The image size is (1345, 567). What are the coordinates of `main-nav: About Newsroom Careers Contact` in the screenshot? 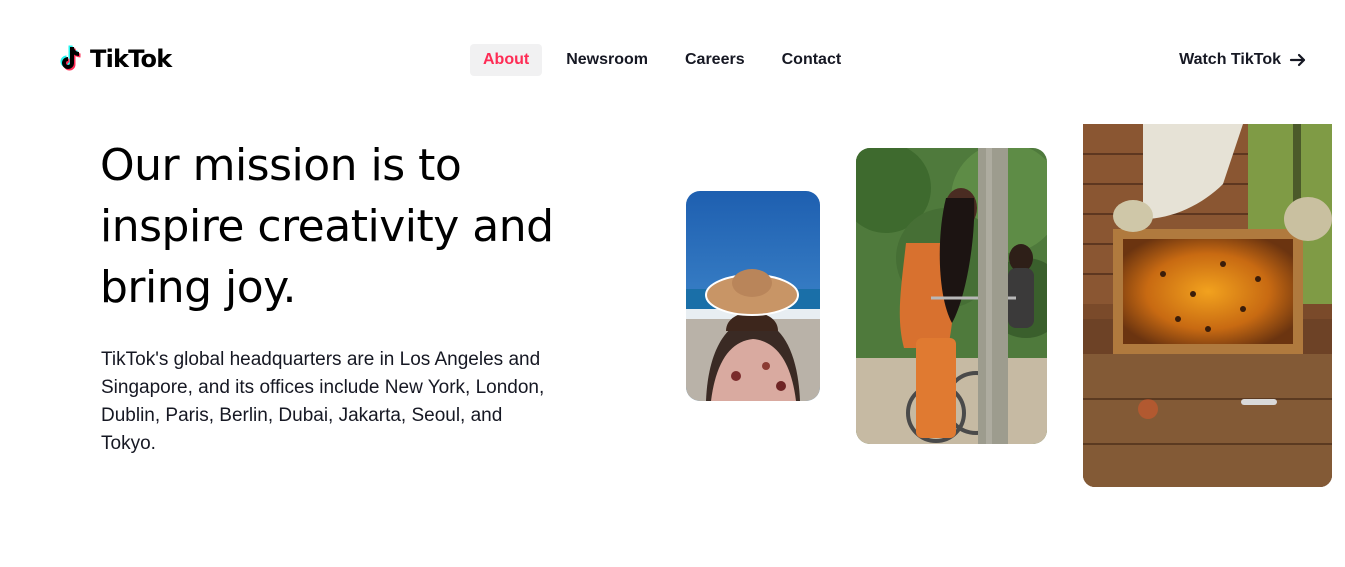 It's located at (667, 60).